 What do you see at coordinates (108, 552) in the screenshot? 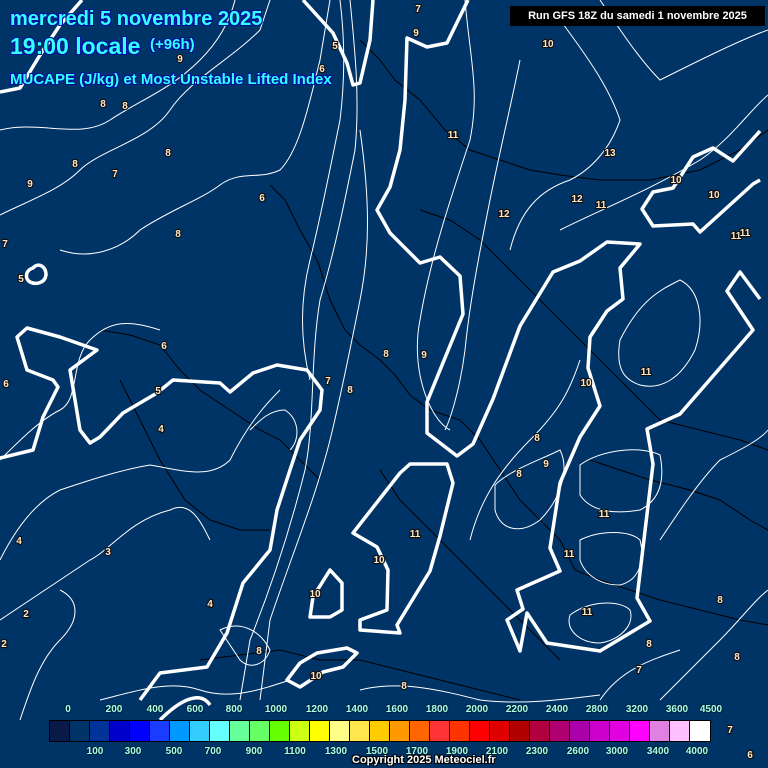
I see `contour-label: 3` at bounding box center [108, 552].